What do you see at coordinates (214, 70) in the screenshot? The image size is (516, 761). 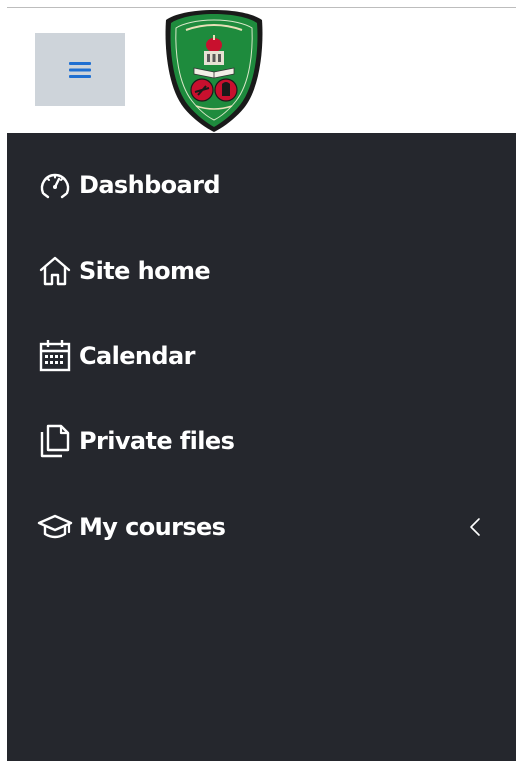 I see `university-crest-logo` at bounding box center [214, 70].